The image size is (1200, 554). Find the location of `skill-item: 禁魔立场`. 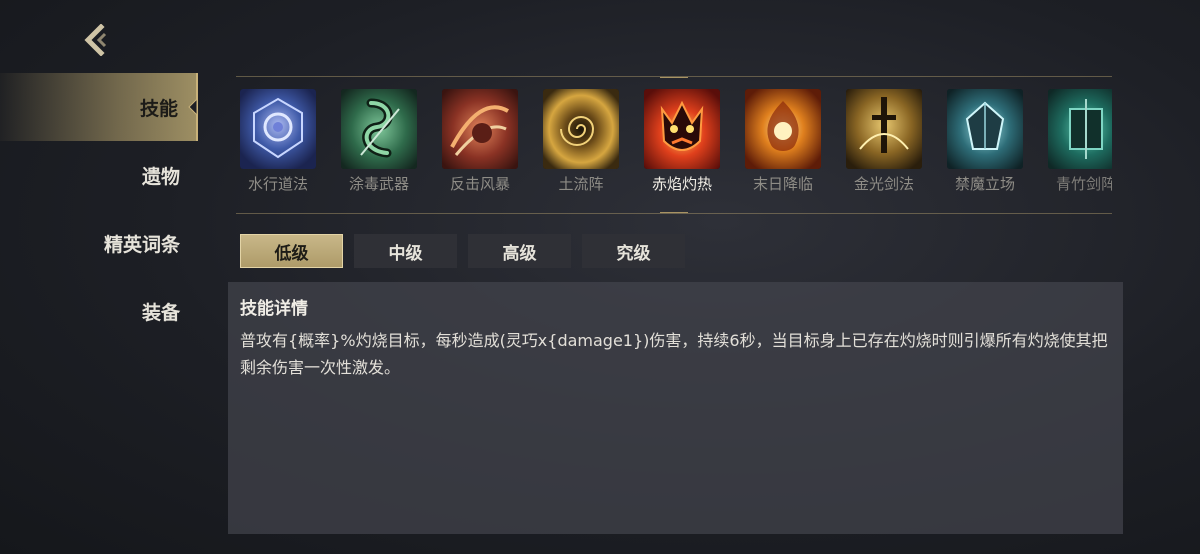

skill-item: 禁魔立场 is located at coordinates (985, 141).